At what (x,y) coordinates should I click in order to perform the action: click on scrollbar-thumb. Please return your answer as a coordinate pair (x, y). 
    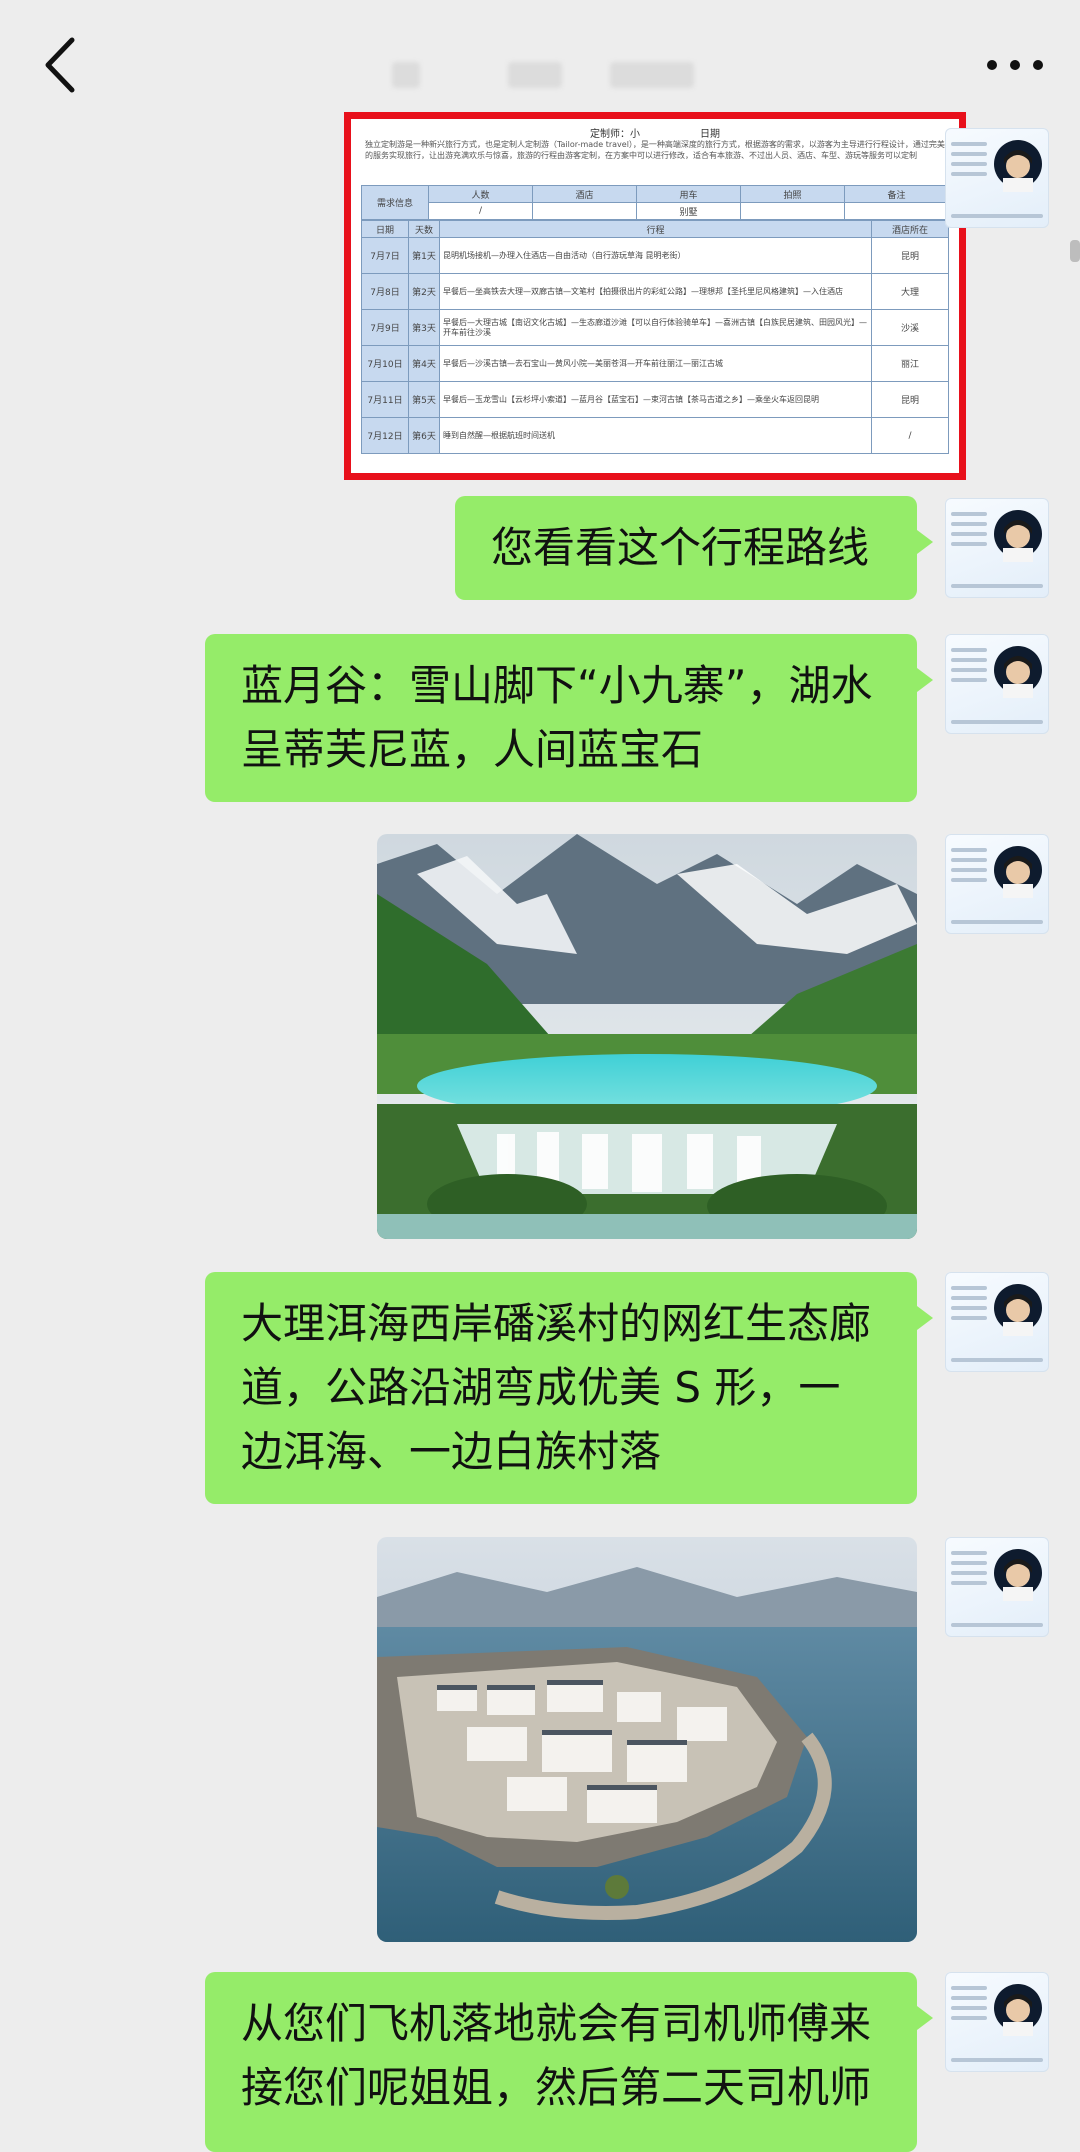
    Looking at the image, I should click on (1075, 251).